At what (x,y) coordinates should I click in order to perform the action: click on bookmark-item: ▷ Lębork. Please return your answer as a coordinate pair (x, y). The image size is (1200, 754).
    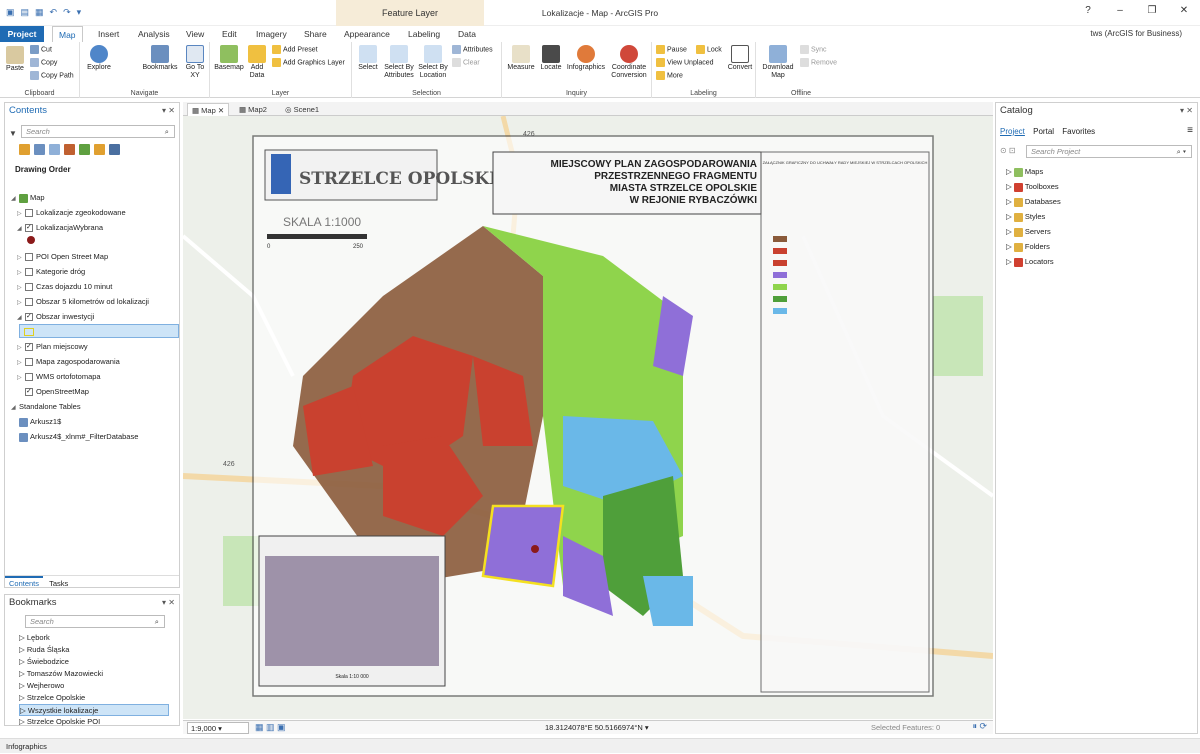
    Looking at the image, I should click on (34, 638).